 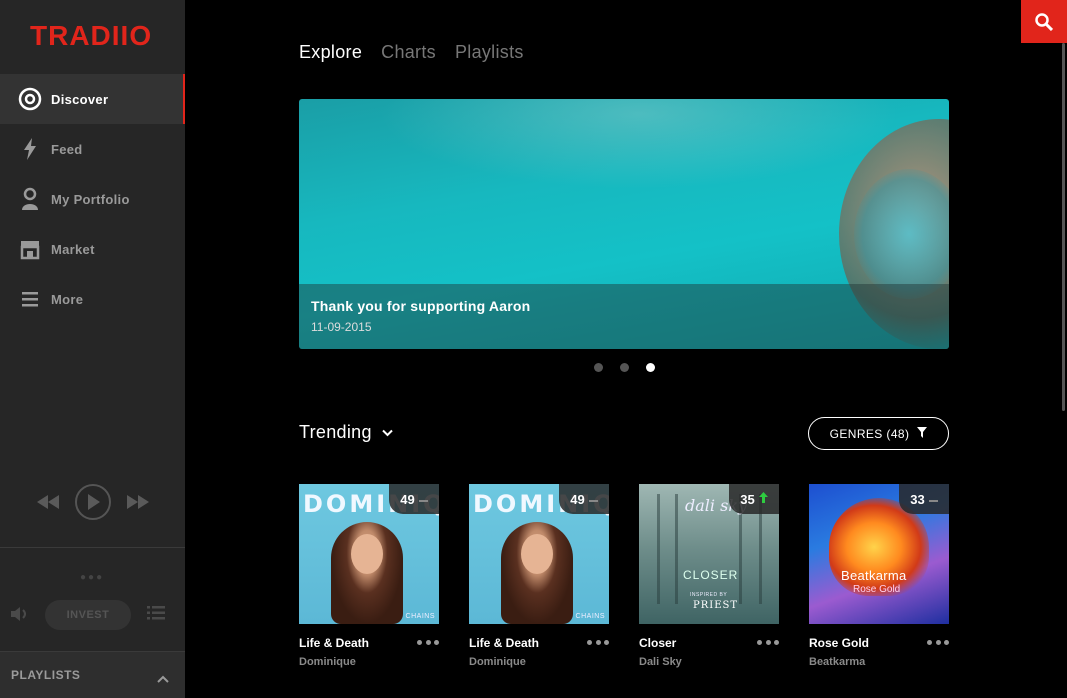 I want to click on player-divider, so click(x=92, y=547).